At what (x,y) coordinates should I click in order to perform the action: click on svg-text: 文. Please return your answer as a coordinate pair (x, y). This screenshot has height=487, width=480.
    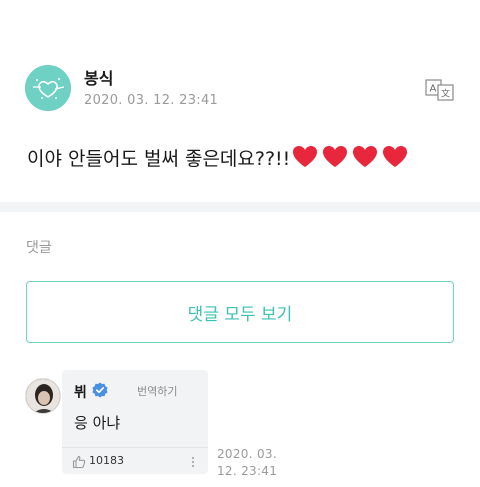
    Looking at the image, I should click on (445, 94).